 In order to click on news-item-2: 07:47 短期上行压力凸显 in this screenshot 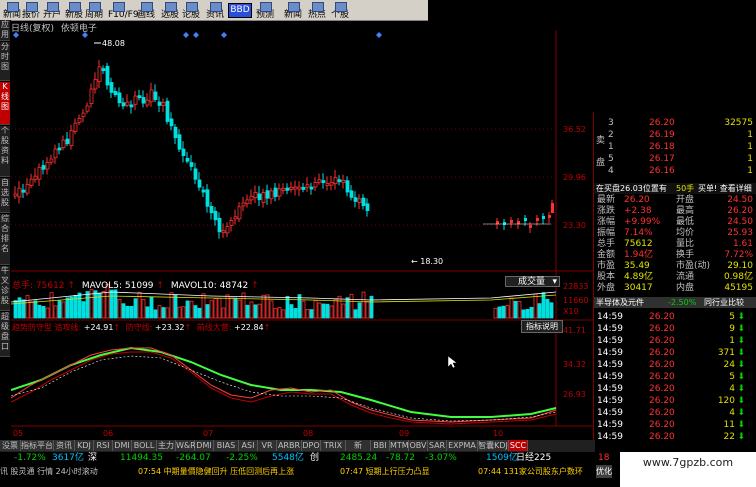, I will do `click(385, 471)`.